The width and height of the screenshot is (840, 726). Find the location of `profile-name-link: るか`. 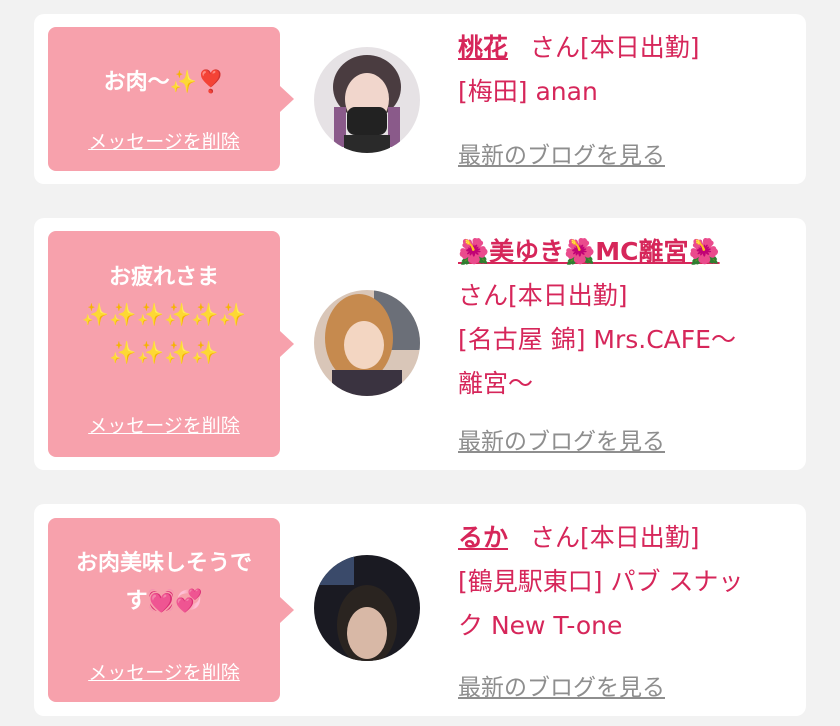

profile-name-link: るか is located at coordinates (483, 537).